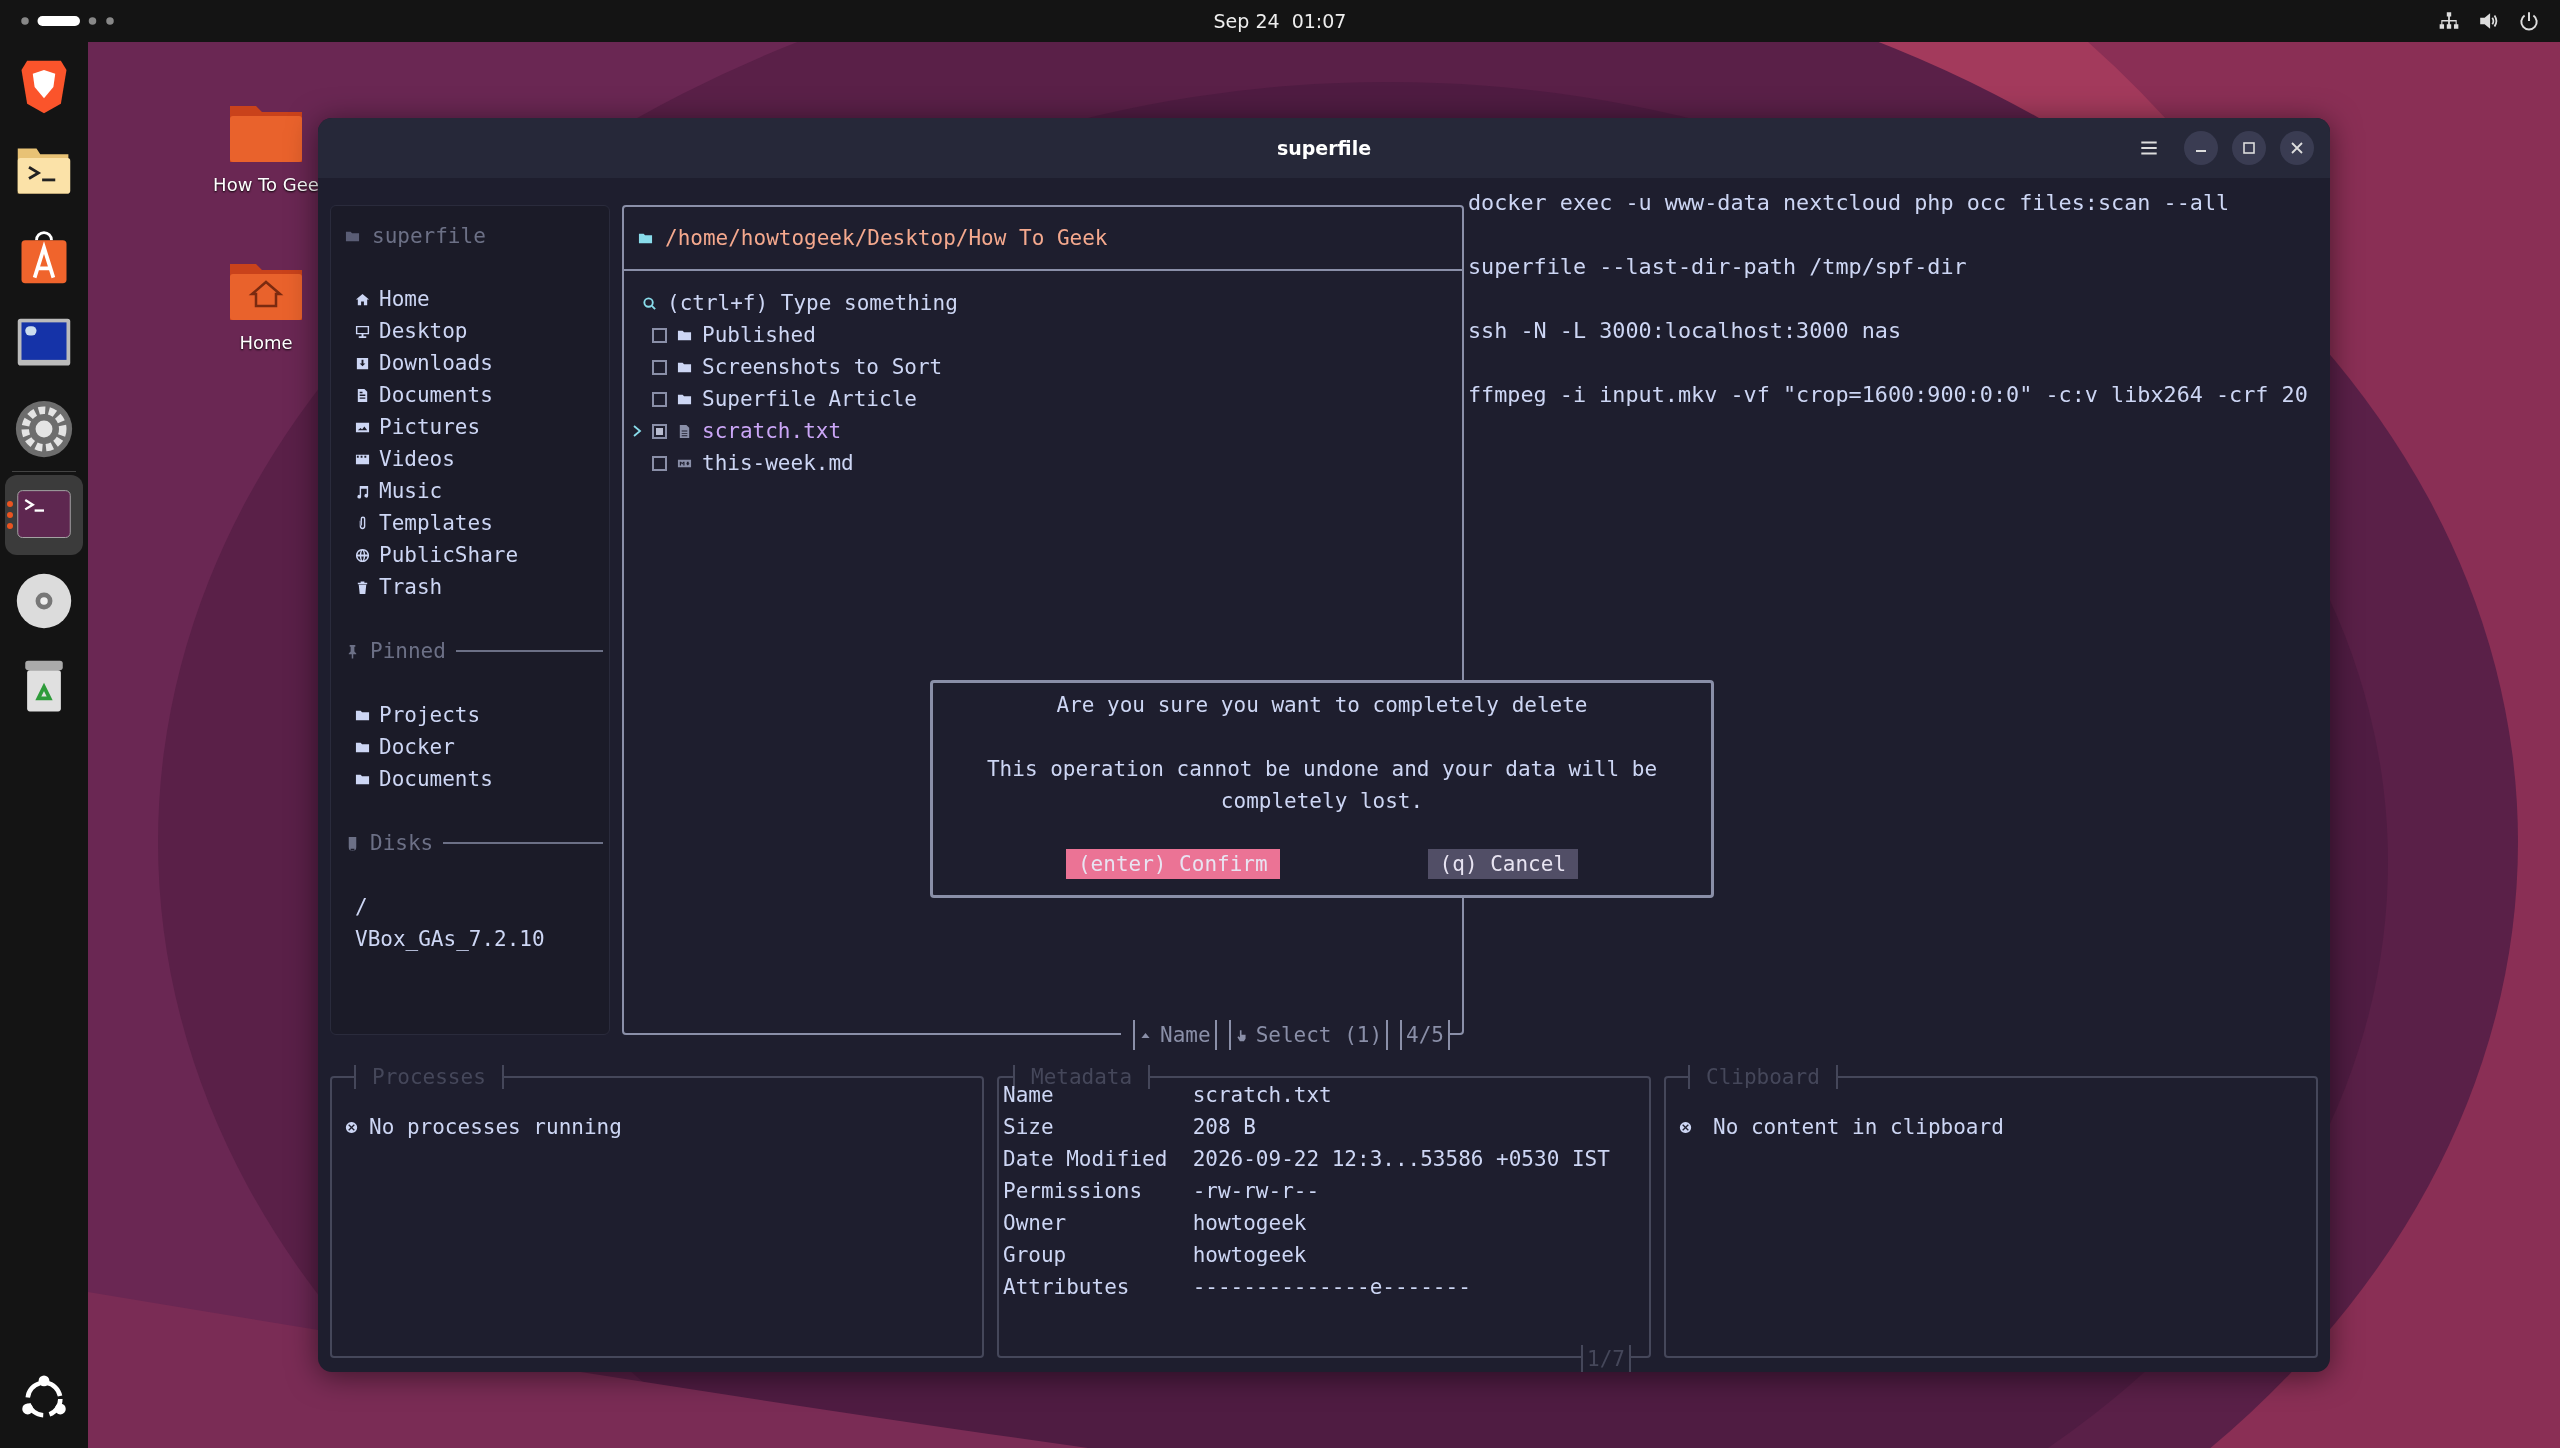 This screenshot has width=2560, height=1448. I want to click on section-title: Pinned, so click(408, 651).